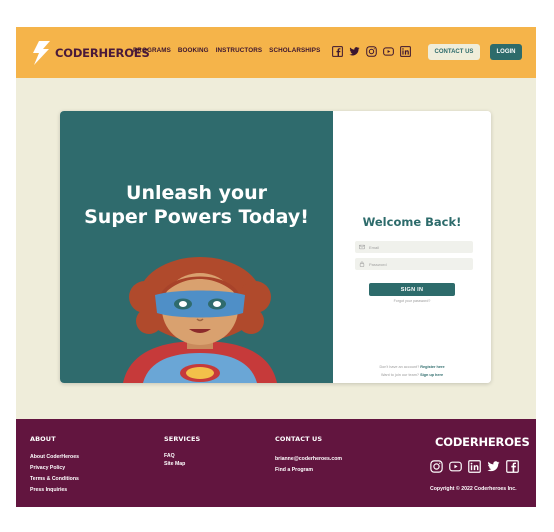  What do you see at coordinates (54, 479) in the screenshot?
I see `footer-link-terms: Terms & Conditions` at bounding box center [54, 479].